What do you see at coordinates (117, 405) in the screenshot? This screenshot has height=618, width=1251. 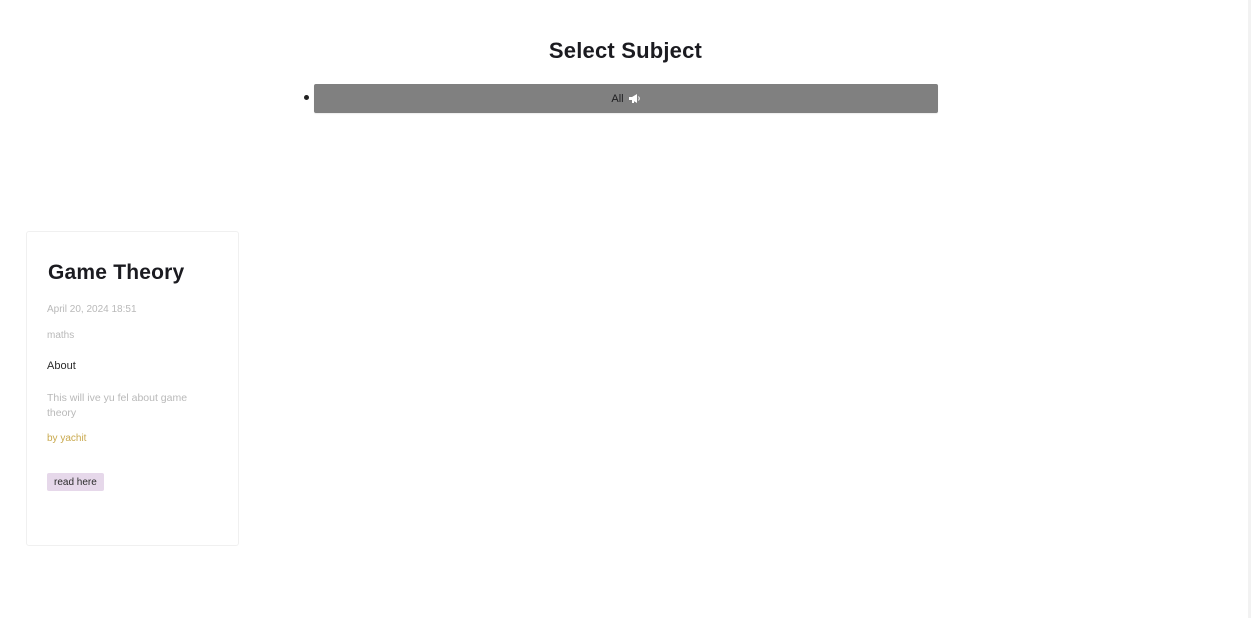 I see `card-description: This will ive yu fel about game theory` at bounding box center [117, 405].